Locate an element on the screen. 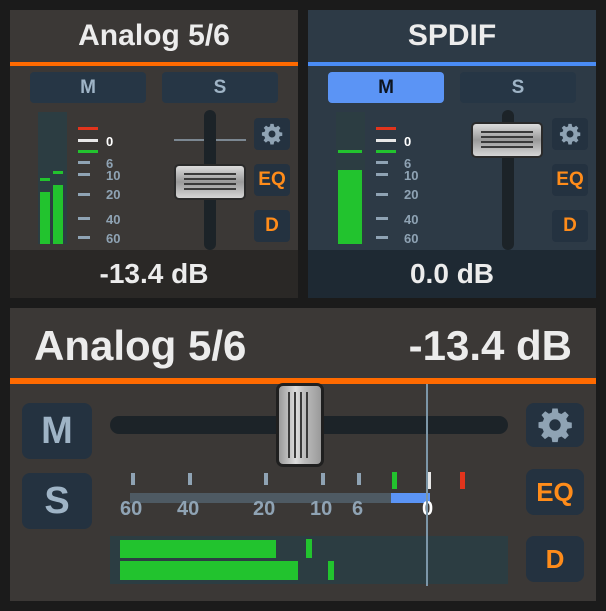 Image resolution: width=606 pixels, height=611 pixels. scale-label: 6 is located at coordinates (358, 509).